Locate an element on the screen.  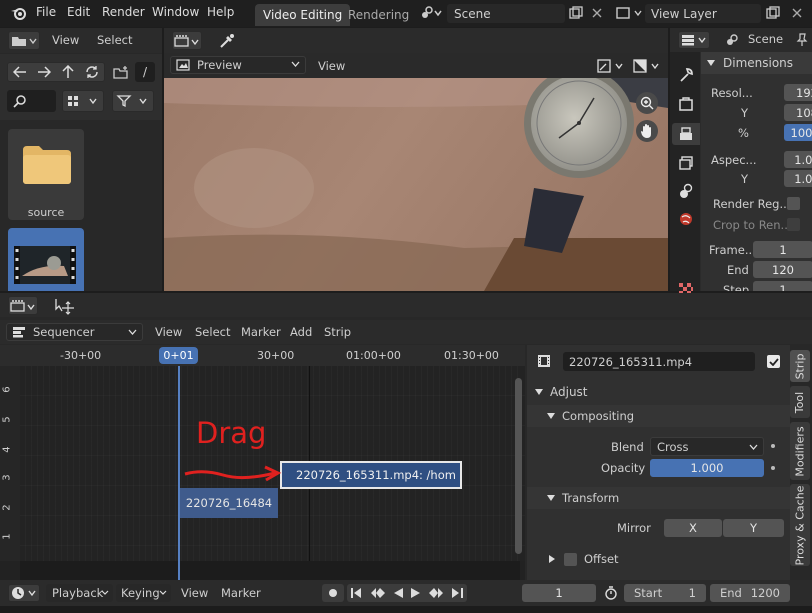
move-tool-icon is located at coordinates (64, 305).